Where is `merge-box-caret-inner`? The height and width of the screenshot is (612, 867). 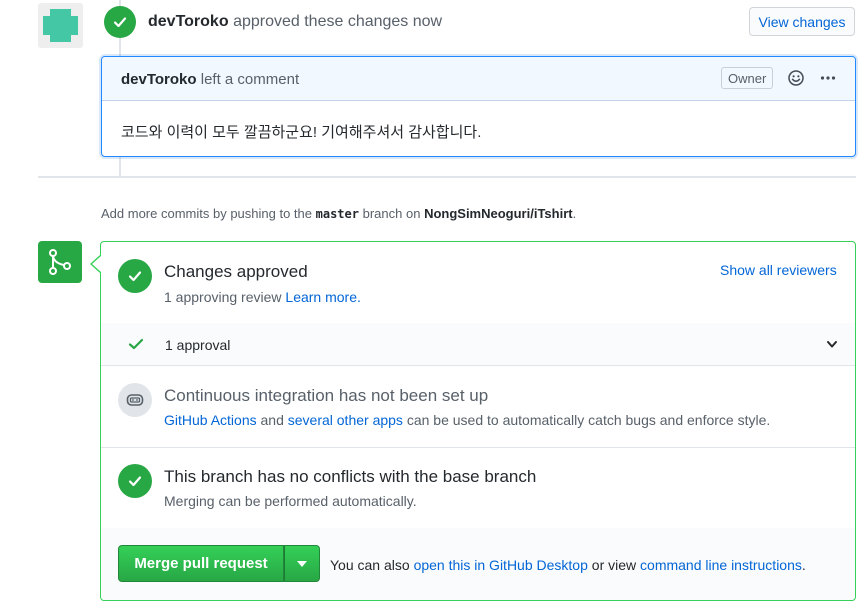
merge-box-caret-inner is located at coordinates (96, 264).